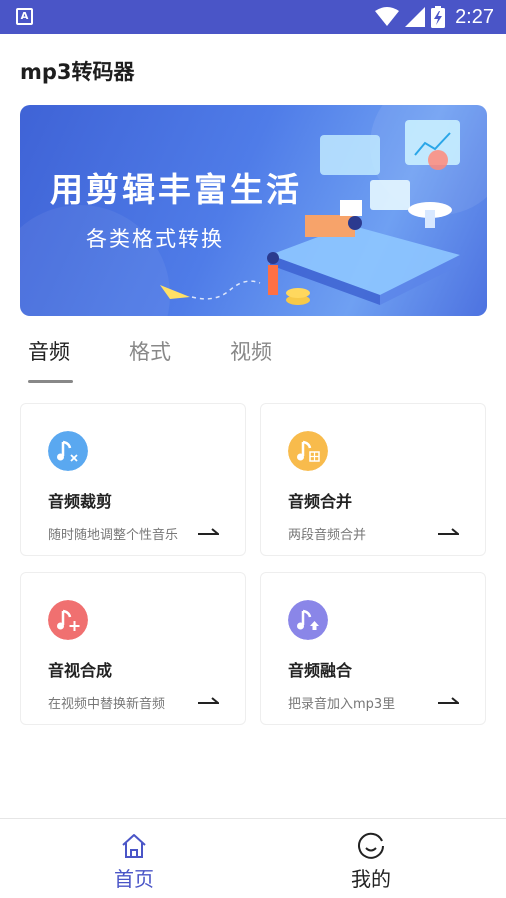 This screenshot has width=506, height=898. What do you see at coordinates (371, 879) in the screenshot?
I see `nav-mine-label: 我的` at bounding box center [371, 879].